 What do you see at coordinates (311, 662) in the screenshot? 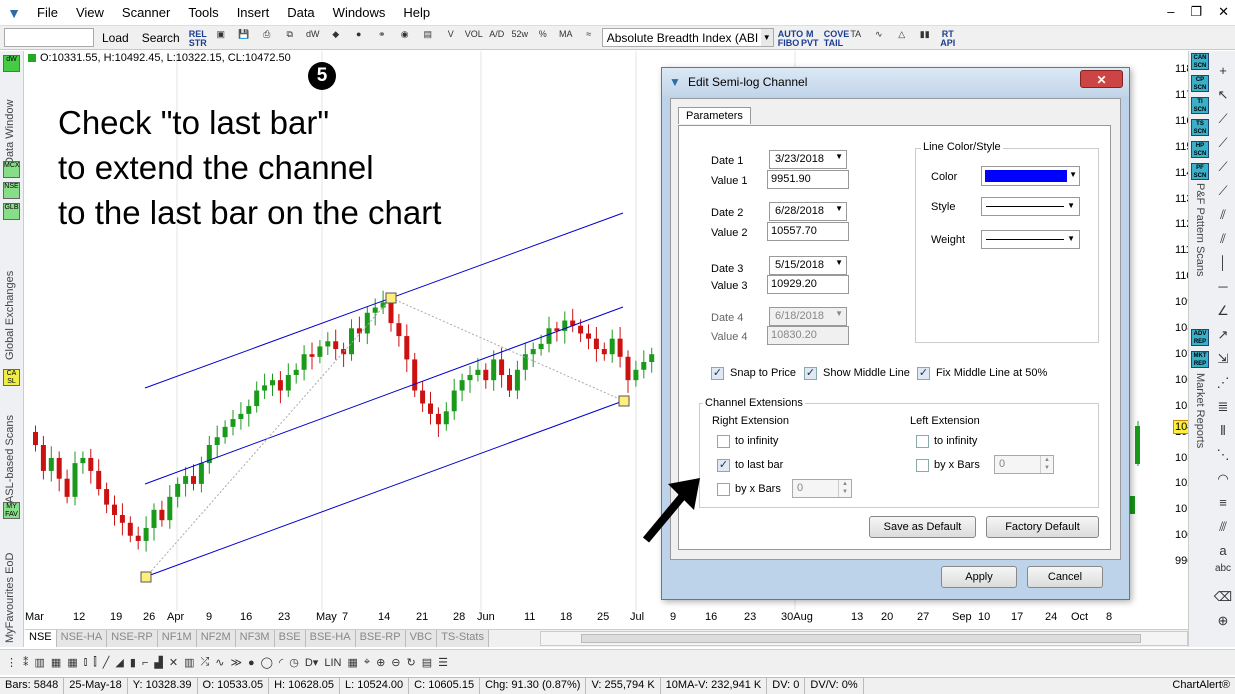
I see `d-menu-icon: D▾` at bounding box center [311, 662].